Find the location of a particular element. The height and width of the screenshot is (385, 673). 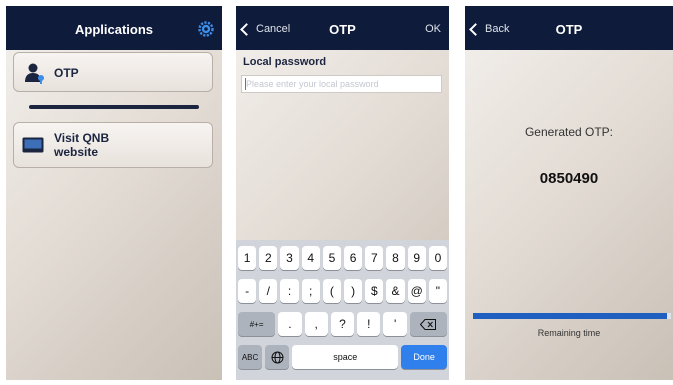

local-password-label: Local password is located at coordinates (285, 62).